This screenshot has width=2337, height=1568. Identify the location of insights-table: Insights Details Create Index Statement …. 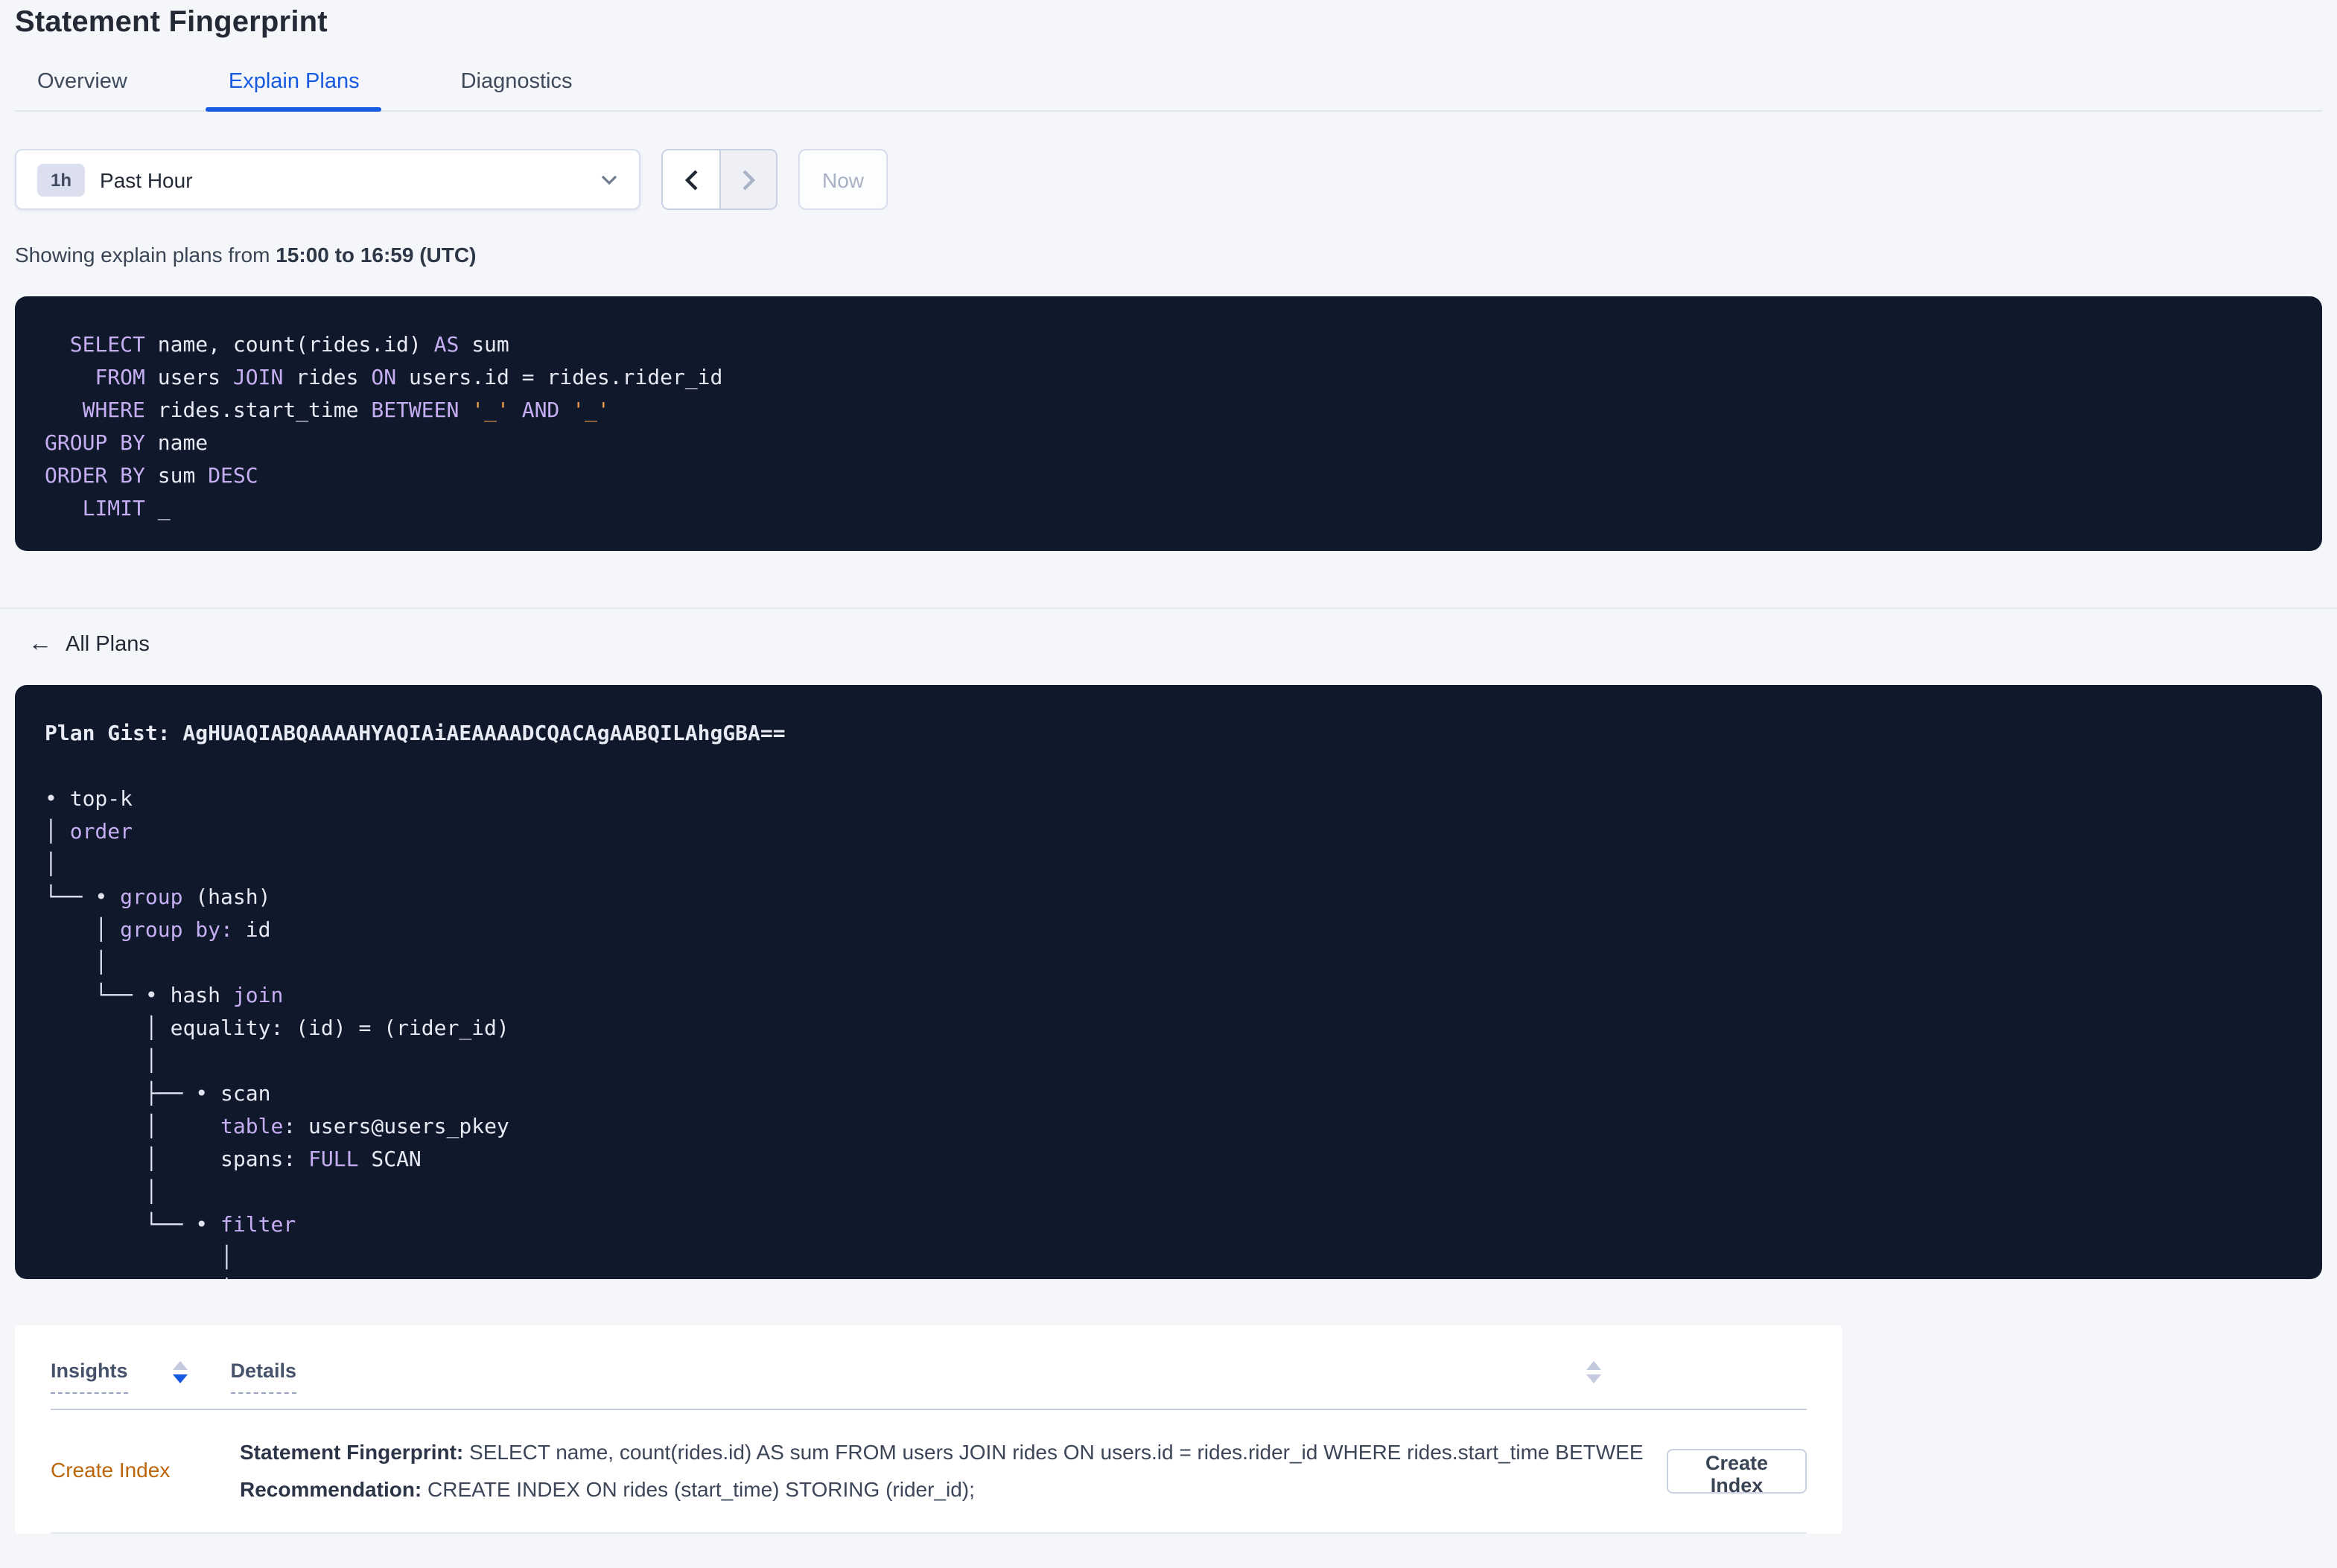
(929, 1429).